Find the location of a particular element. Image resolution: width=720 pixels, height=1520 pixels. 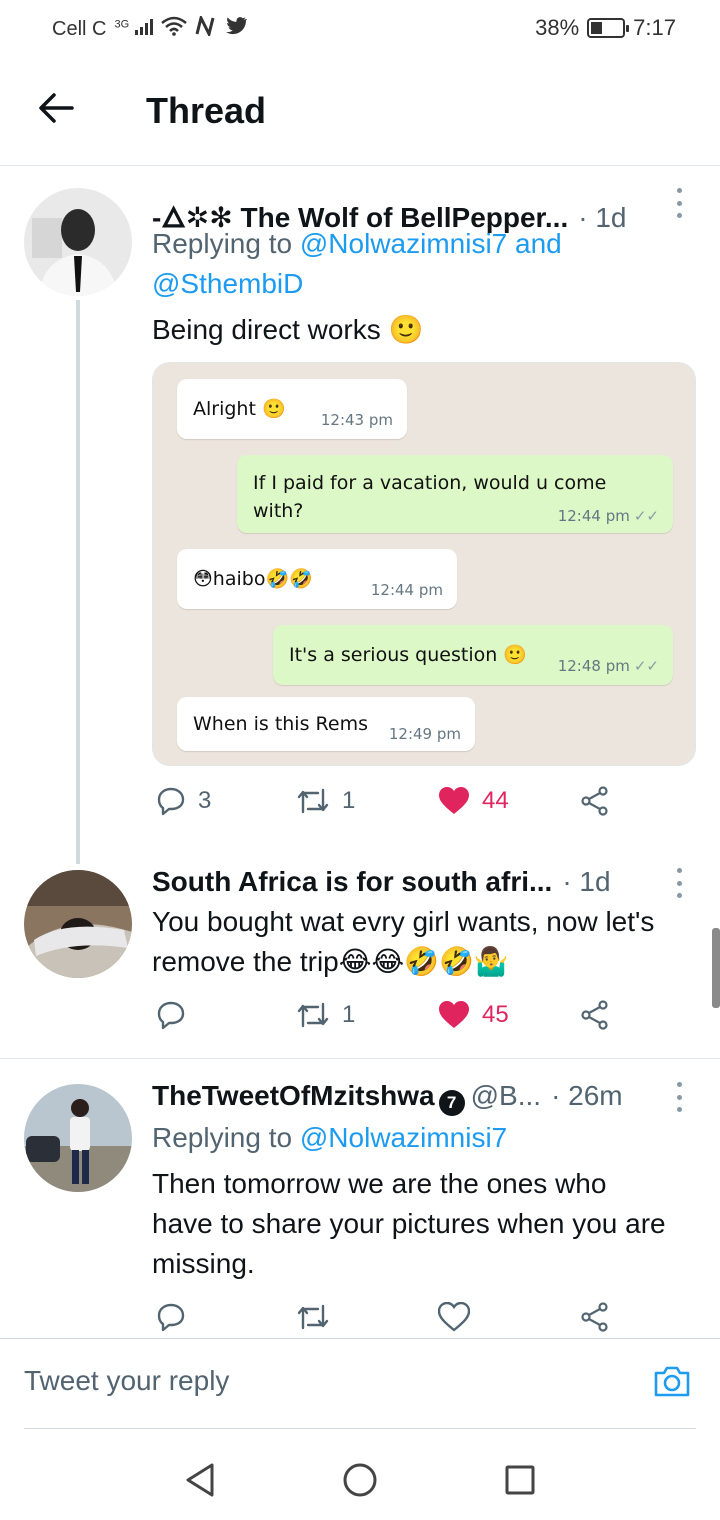

tweet-divider is located at coordinates (360, 1058).